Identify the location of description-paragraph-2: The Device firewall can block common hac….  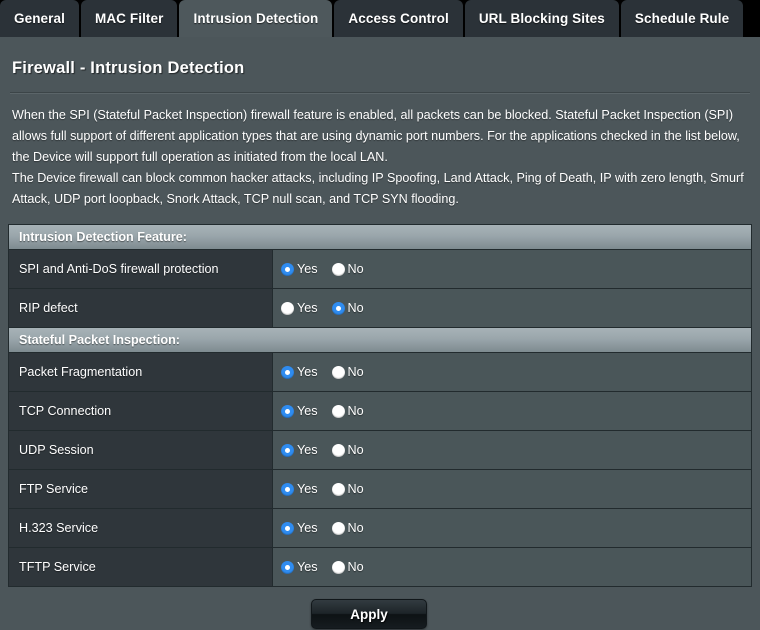
(378, 188).